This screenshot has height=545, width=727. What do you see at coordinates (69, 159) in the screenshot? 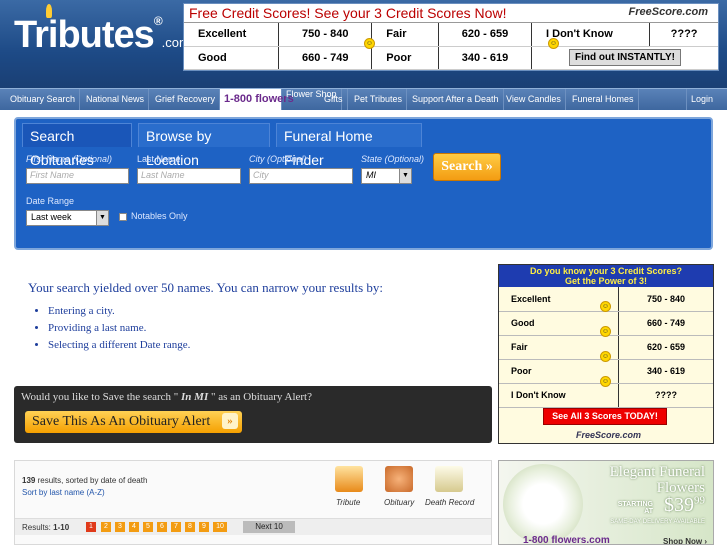
I see `first-name-label: First Name (Optional)` at bounding box center [69, 159].